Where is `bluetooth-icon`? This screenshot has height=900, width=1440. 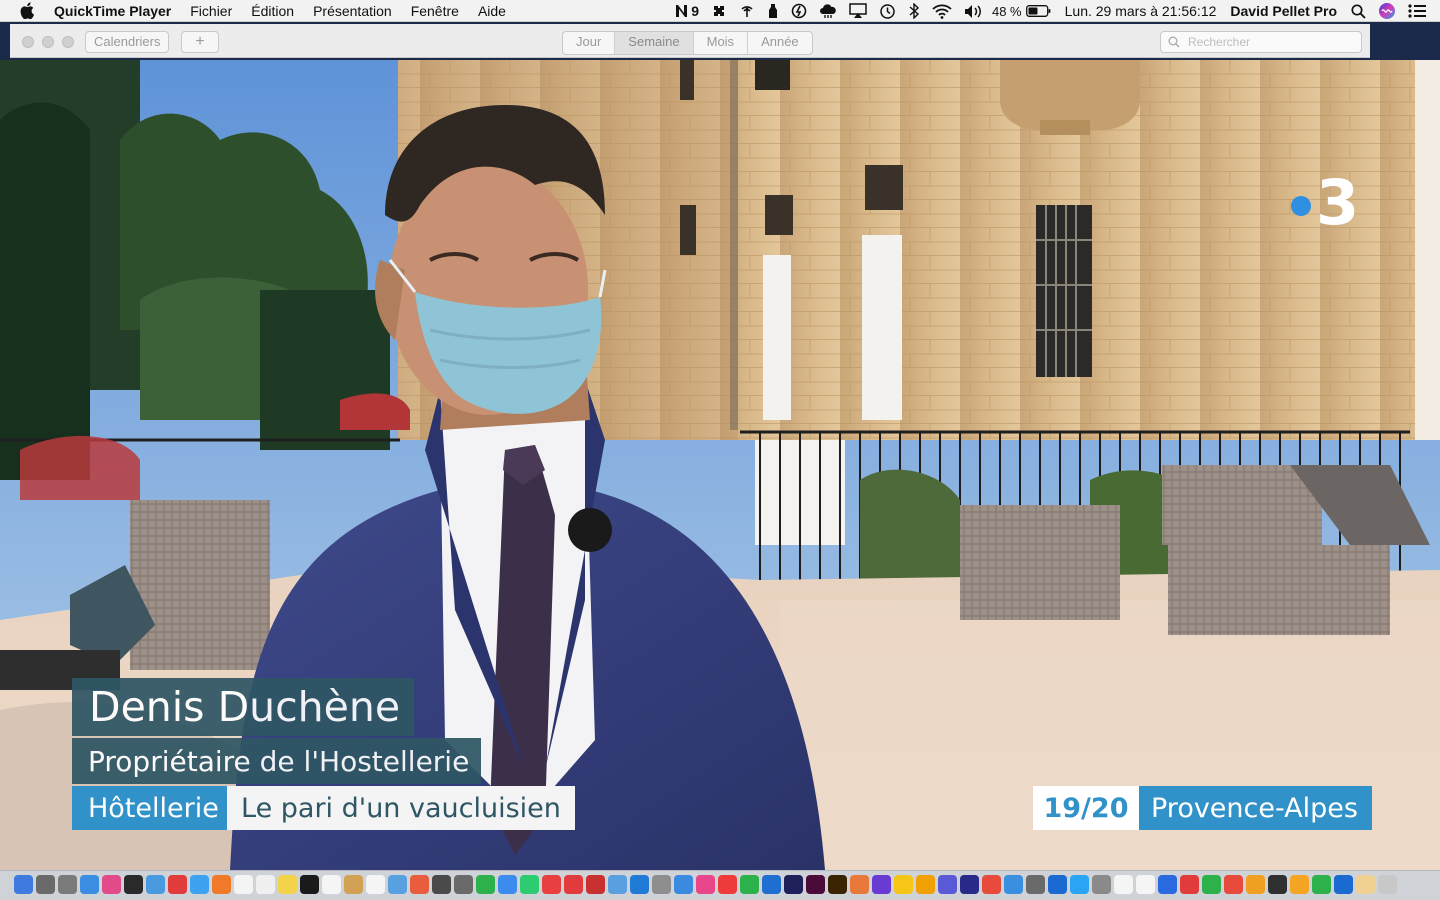 bluetooth-icon is located at coordinates (914, 11).